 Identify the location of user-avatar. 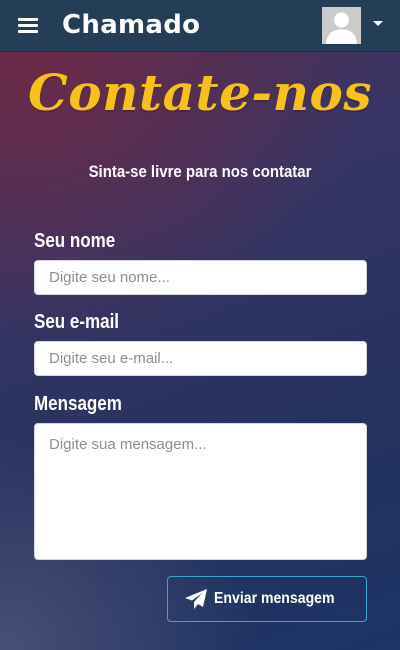
(341, 25).